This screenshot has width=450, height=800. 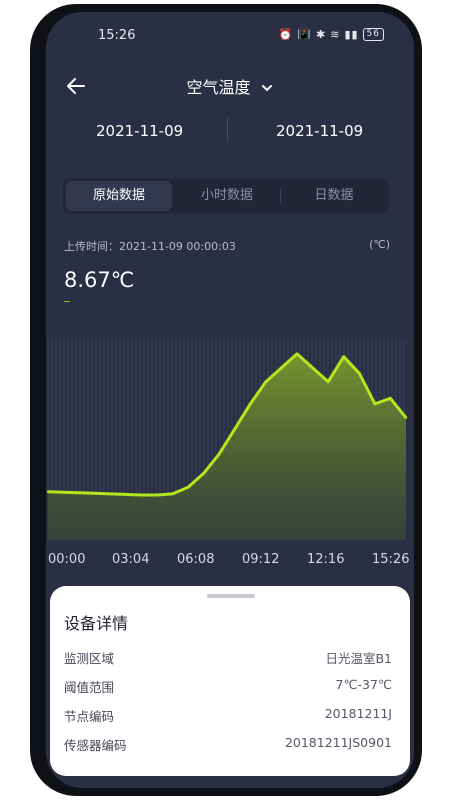 I want to click on tab-daily-data: 日数据, so click(x=334, y=196).